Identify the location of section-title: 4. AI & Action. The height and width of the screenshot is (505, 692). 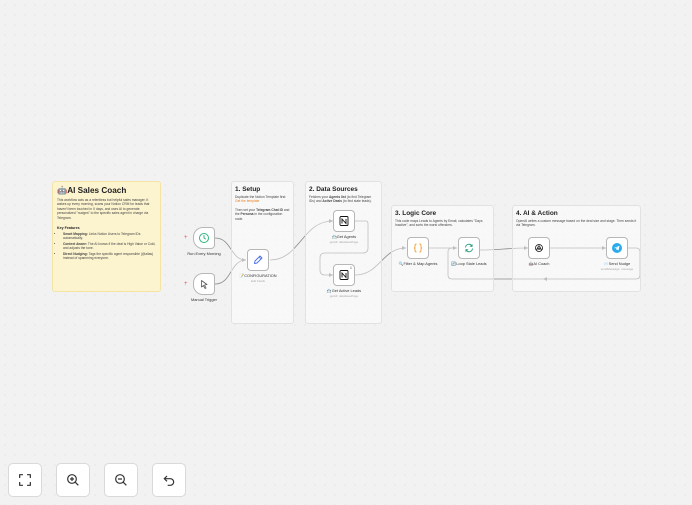
(537, 213).